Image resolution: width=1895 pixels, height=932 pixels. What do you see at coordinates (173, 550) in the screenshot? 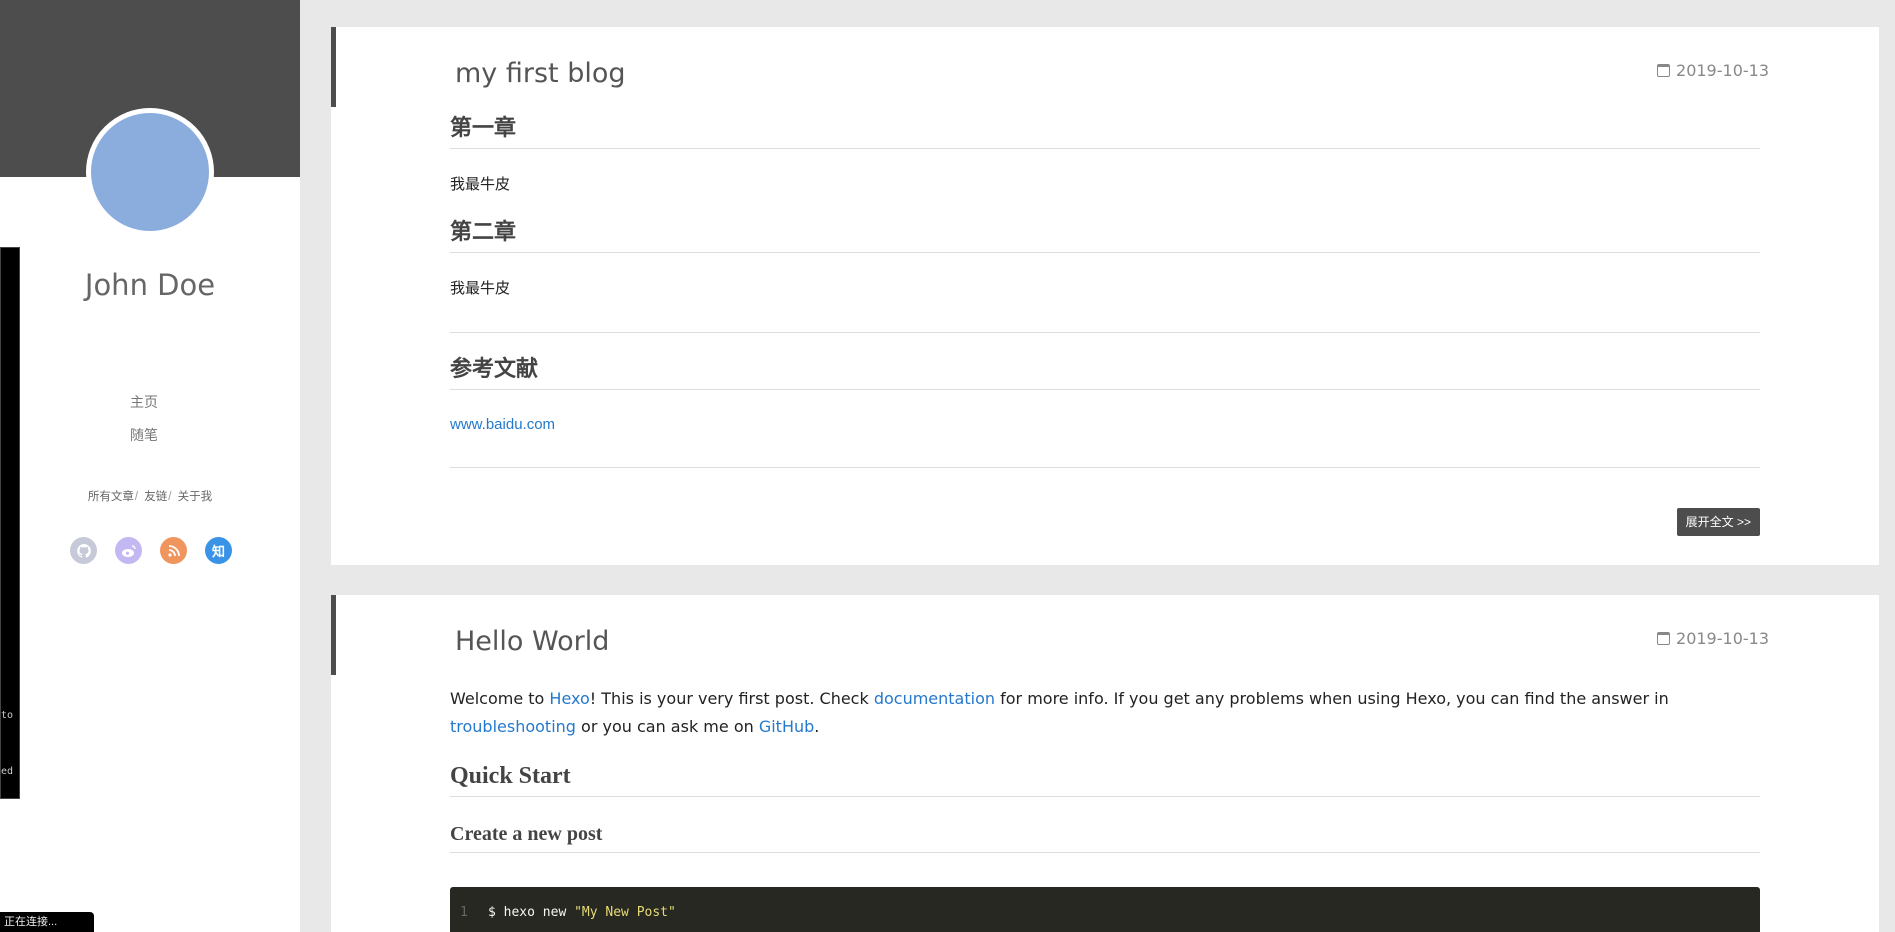
I see `rss-icon` at bounding box center [173, 550].